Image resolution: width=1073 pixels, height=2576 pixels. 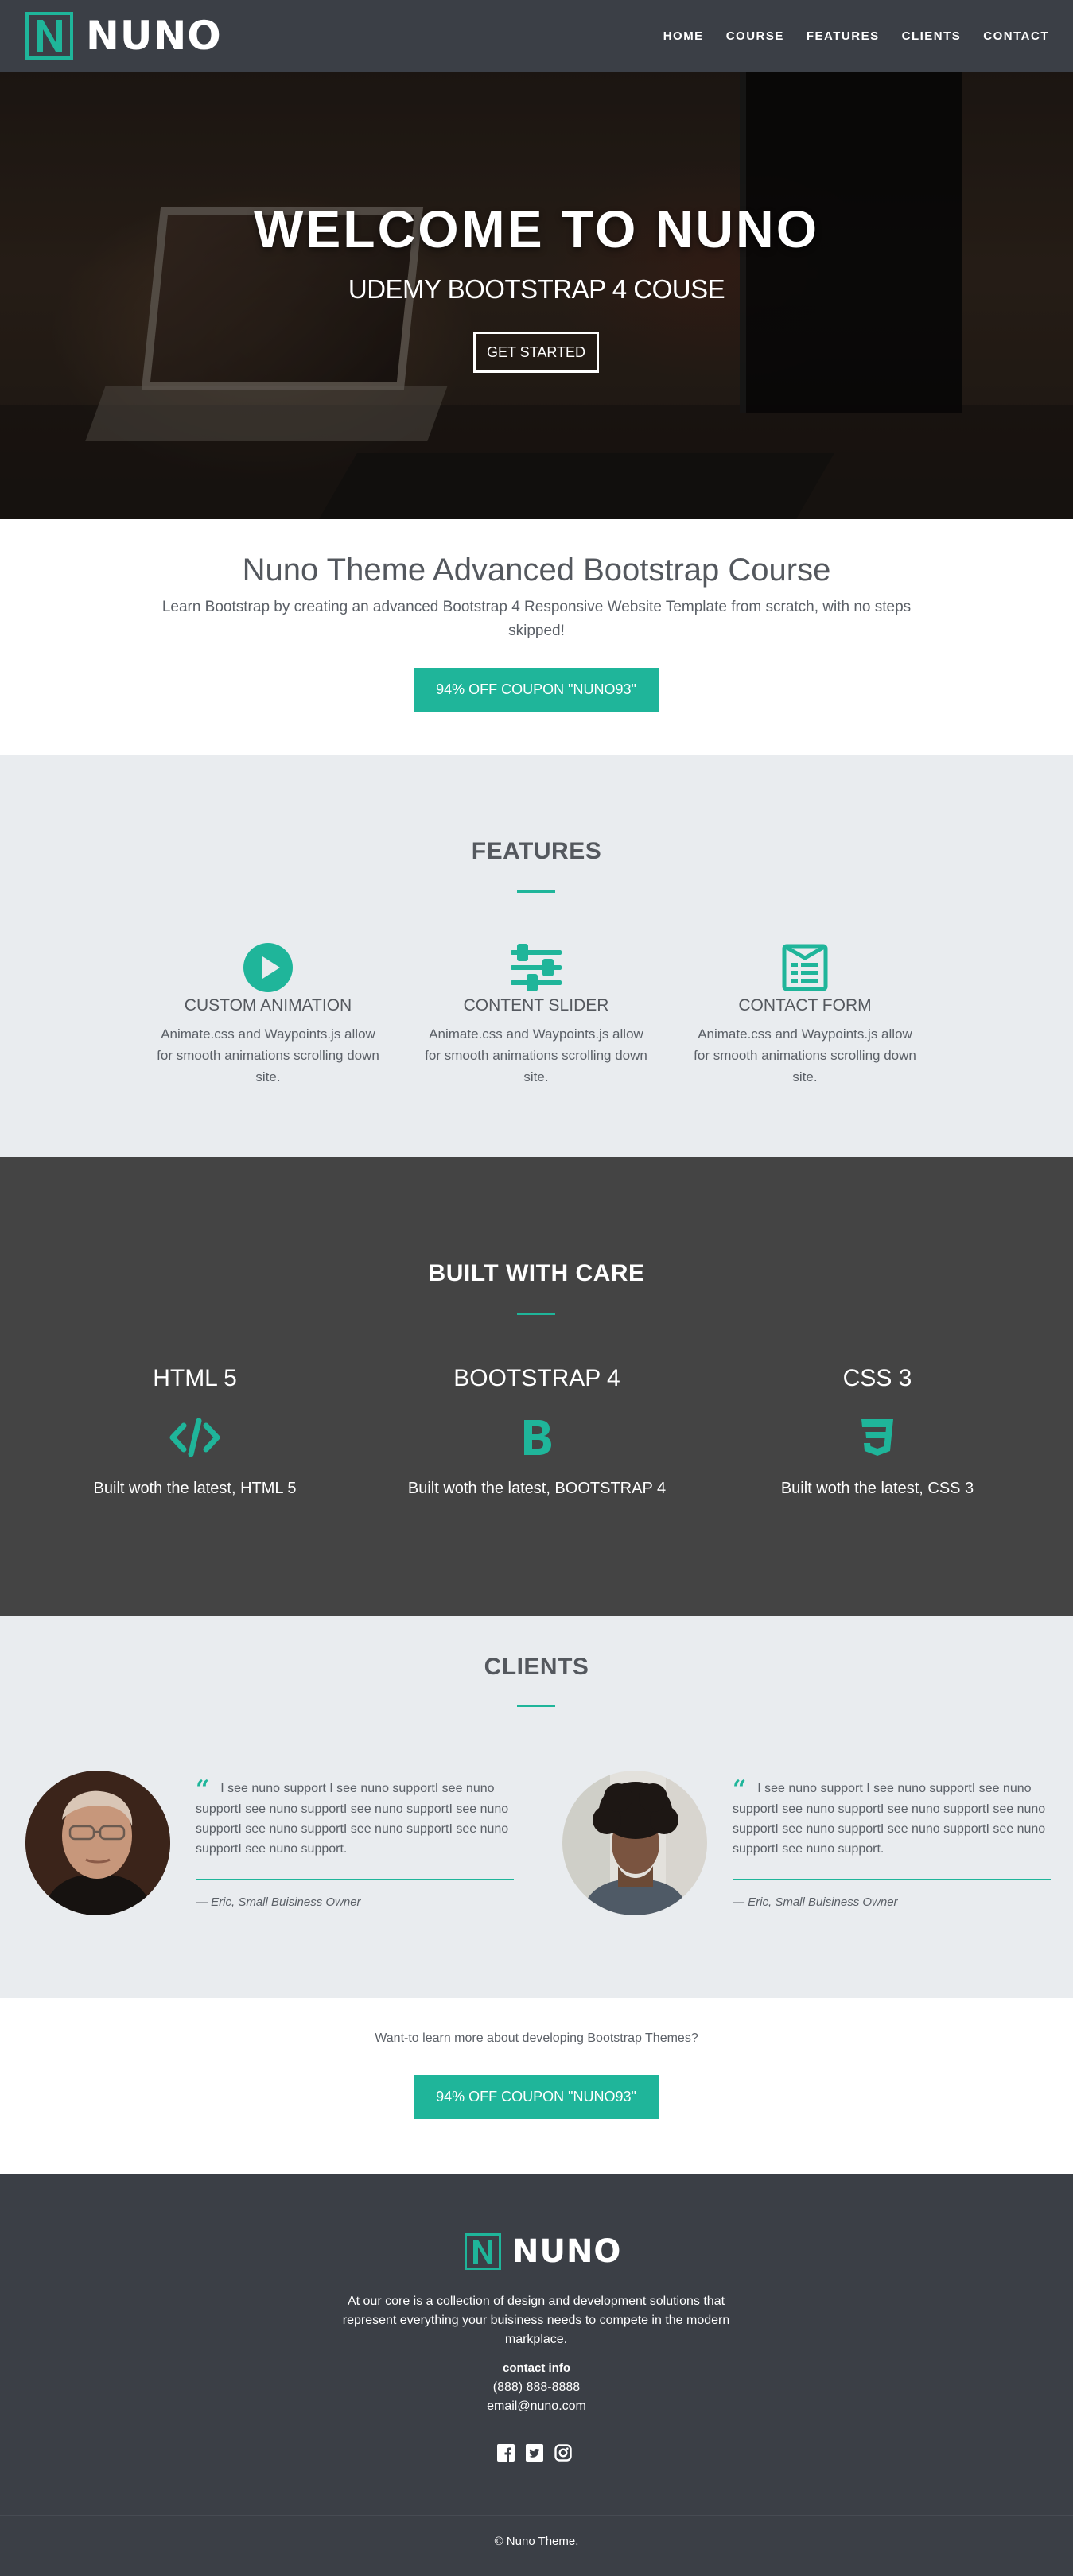 I want to click on tech-html5: HTML 5 Built woth the latest, HTML 5, so click(x=195, y=1431).